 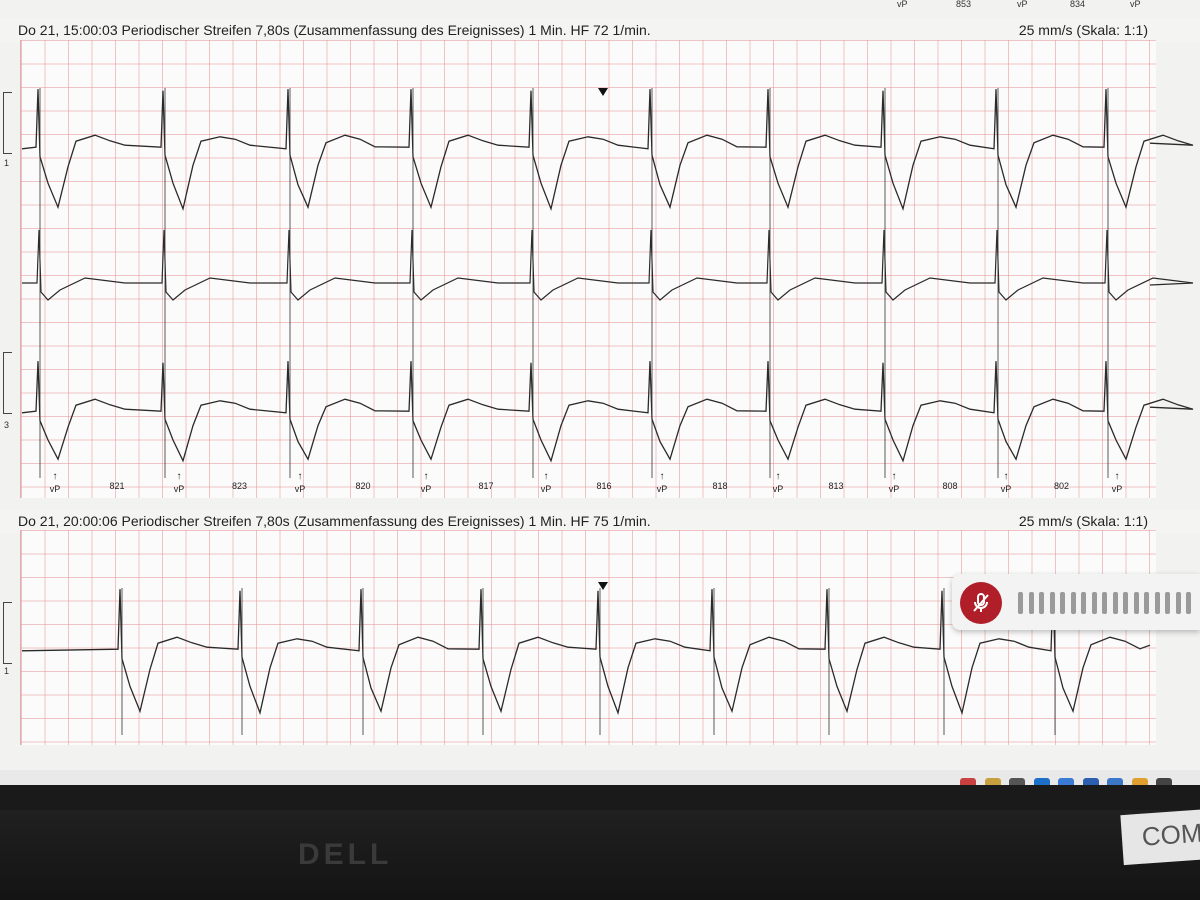 I want to click on mic-muted-icon, so click(x=981, y=602).